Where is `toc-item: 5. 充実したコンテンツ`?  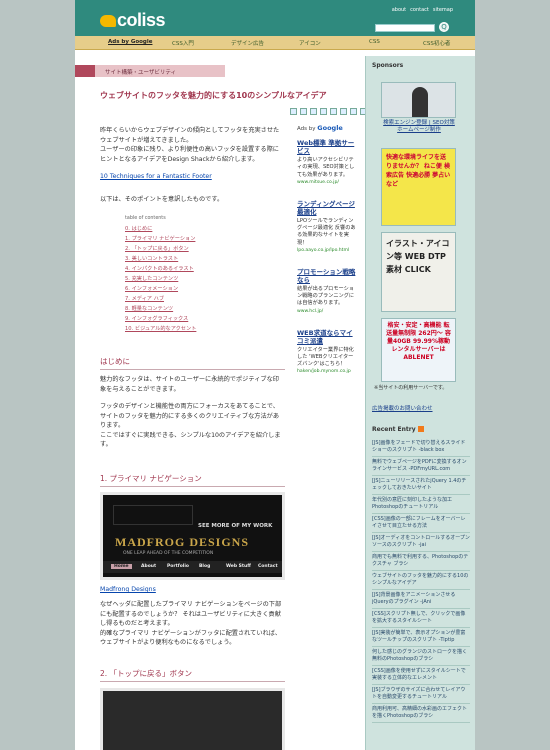
toc-item: 5. 充実したコンテンツ is located at coordinates (160, 279).